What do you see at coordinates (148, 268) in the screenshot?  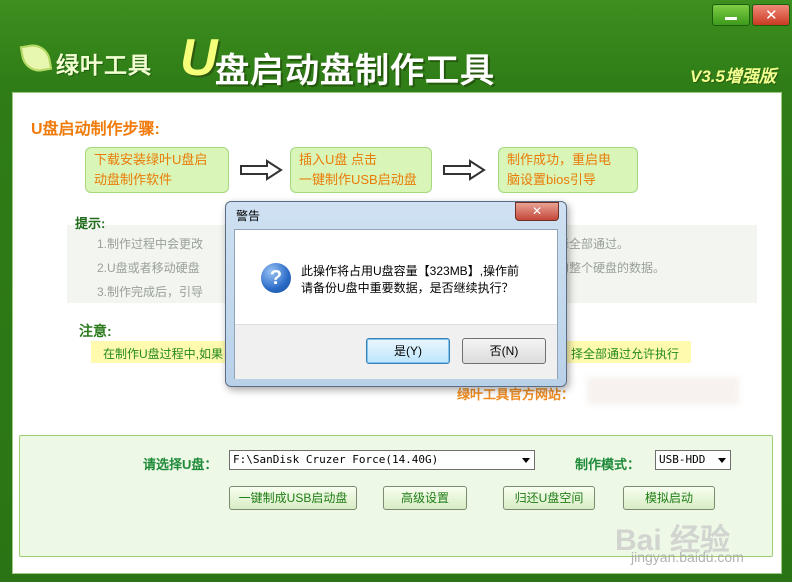 I see `tip-line-2: 2.U盘或者移动硬盘` at bounding box center [148, 268].